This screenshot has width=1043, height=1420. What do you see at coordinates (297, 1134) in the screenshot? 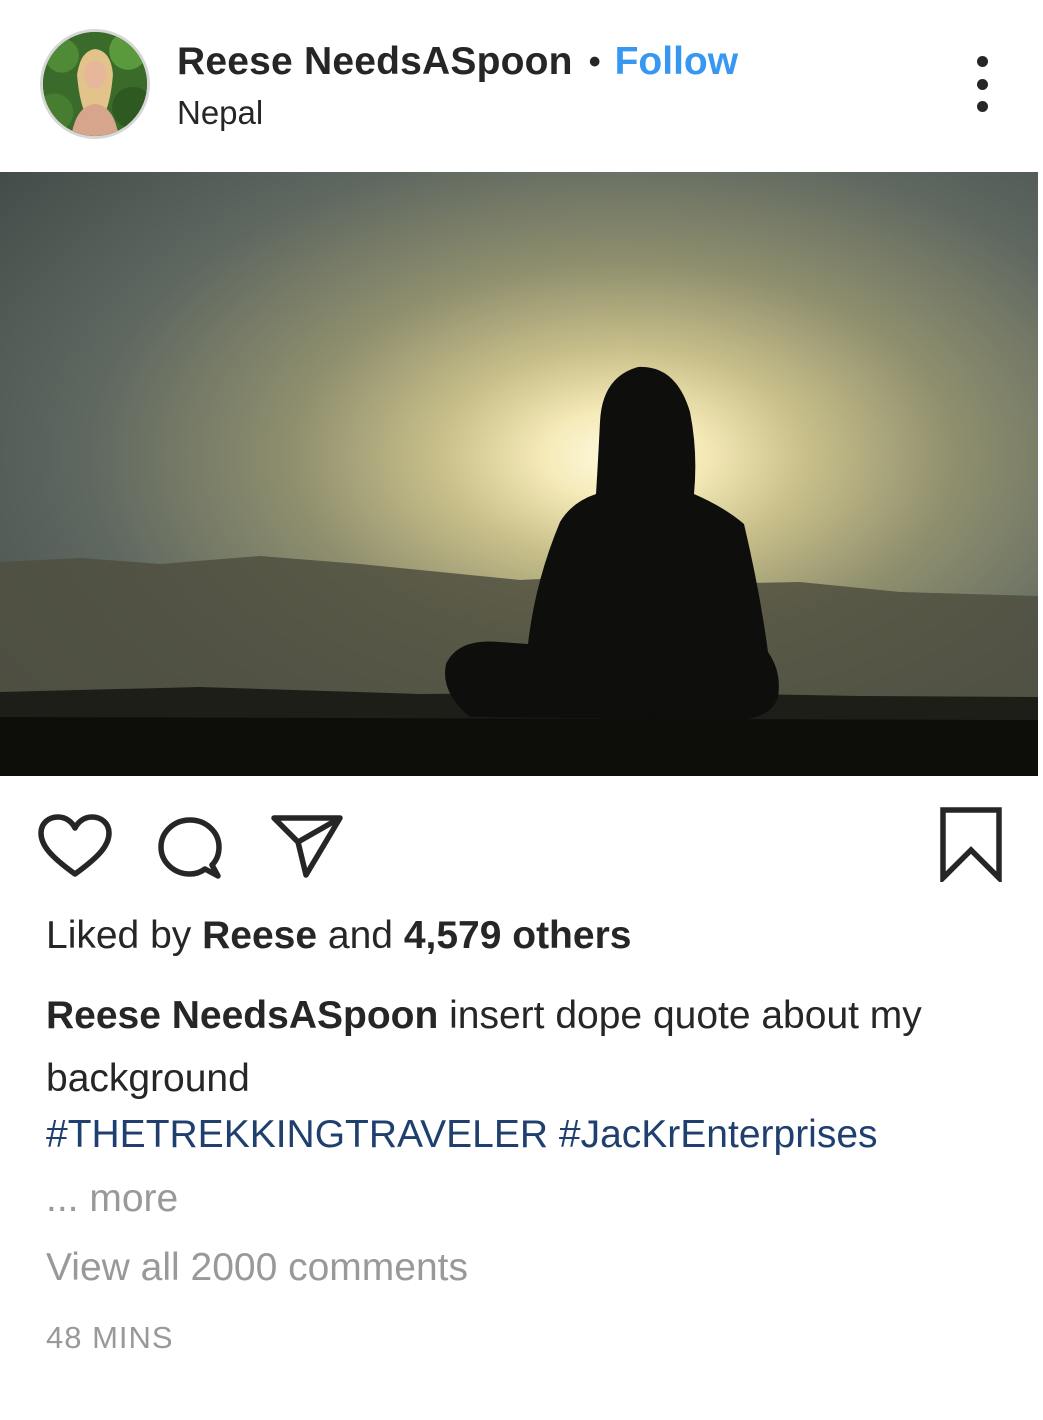
I see `hashtag-link: #THETREKKINGTRAVELER` at bounding box center [297, 1134].